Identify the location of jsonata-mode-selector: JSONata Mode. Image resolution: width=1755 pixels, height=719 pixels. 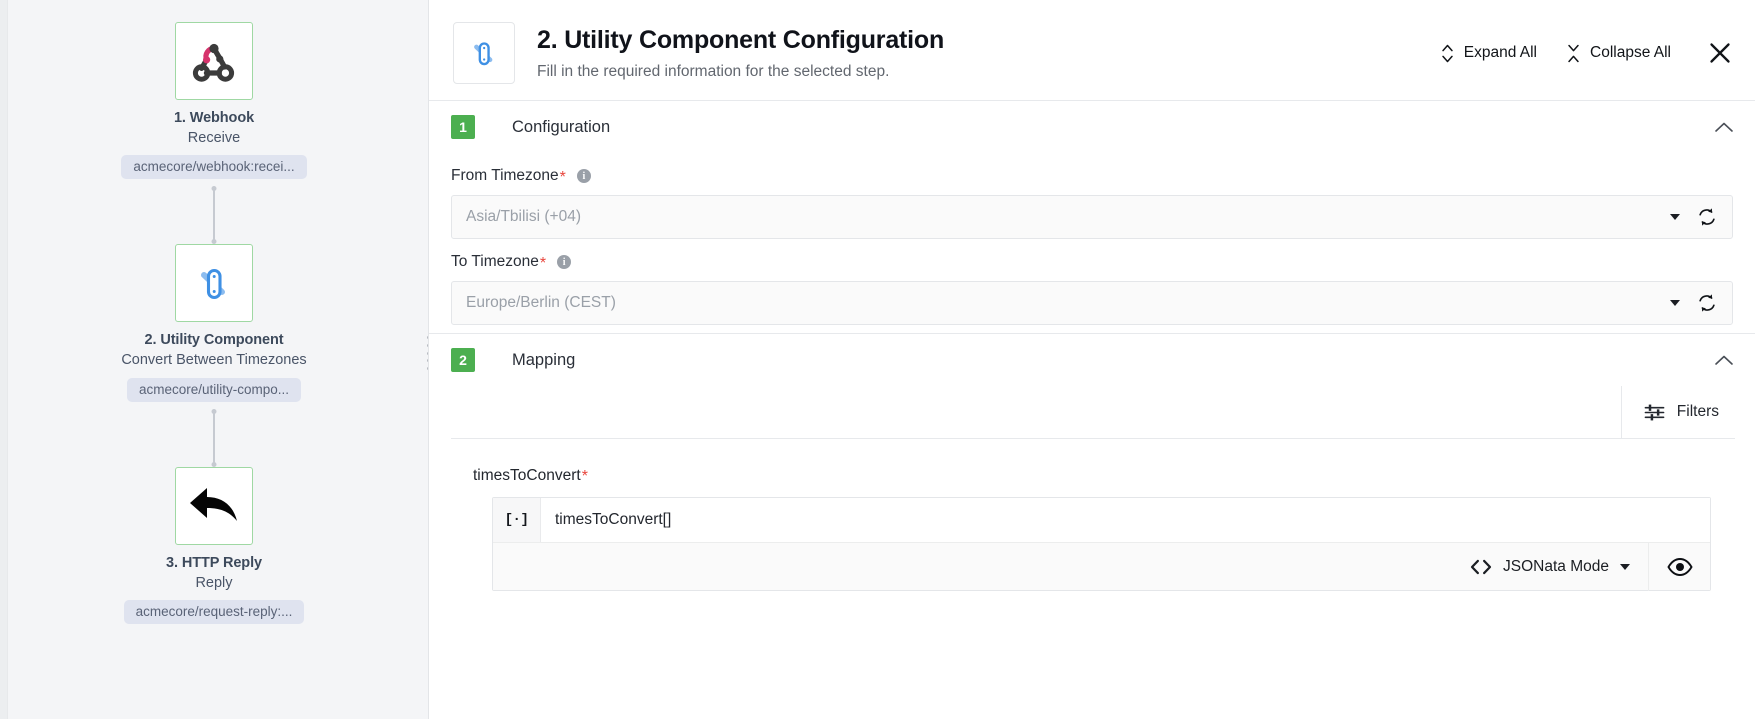
(1550, 567).